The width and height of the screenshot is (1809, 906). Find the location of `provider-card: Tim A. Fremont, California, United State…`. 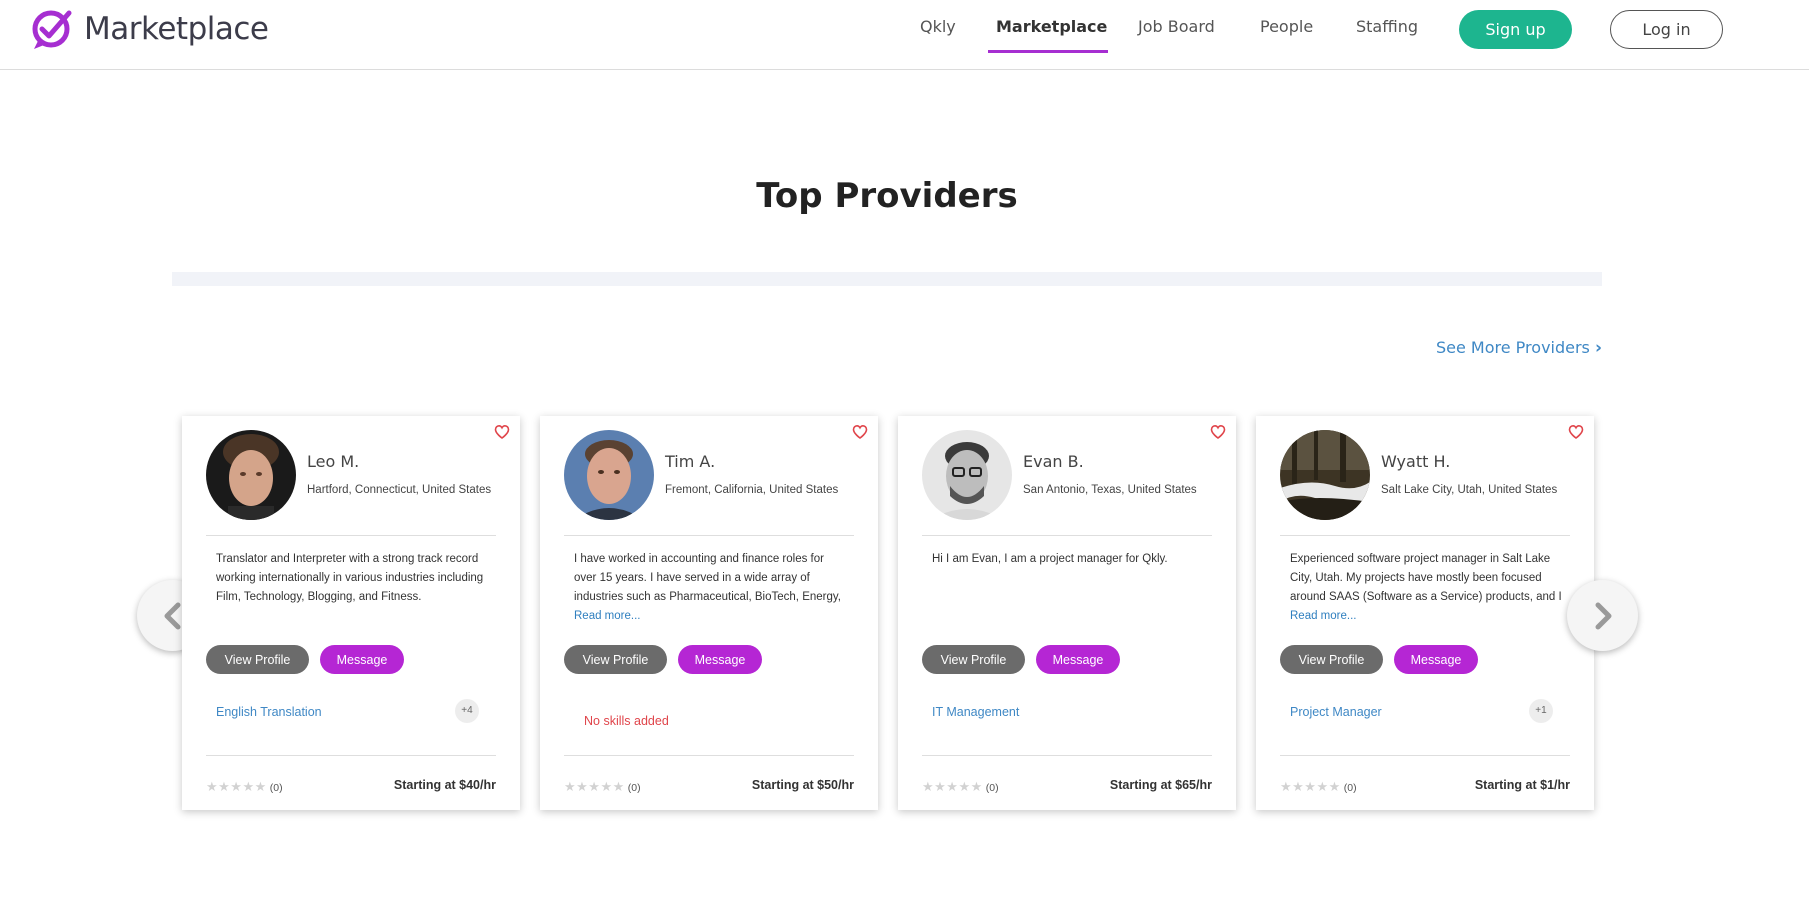

provider-card: Tim A. Fremont, California, United State… is located at coordinates (709, 613).